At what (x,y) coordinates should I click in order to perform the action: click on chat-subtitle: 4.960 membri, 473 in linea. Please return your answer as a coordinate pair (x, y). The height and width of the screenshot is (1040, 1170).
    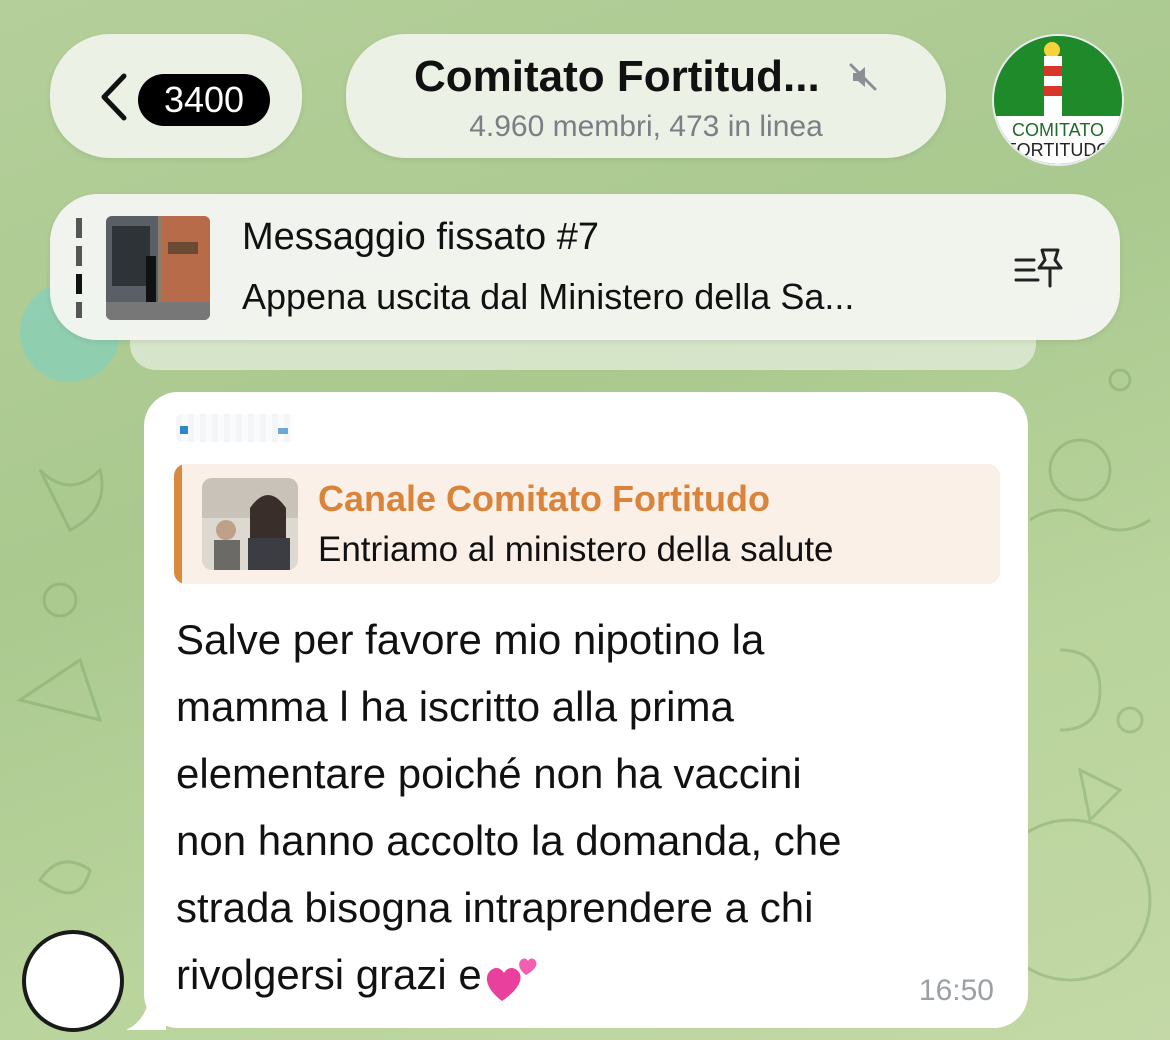
    Looking at the image, I should click on (646, 126).